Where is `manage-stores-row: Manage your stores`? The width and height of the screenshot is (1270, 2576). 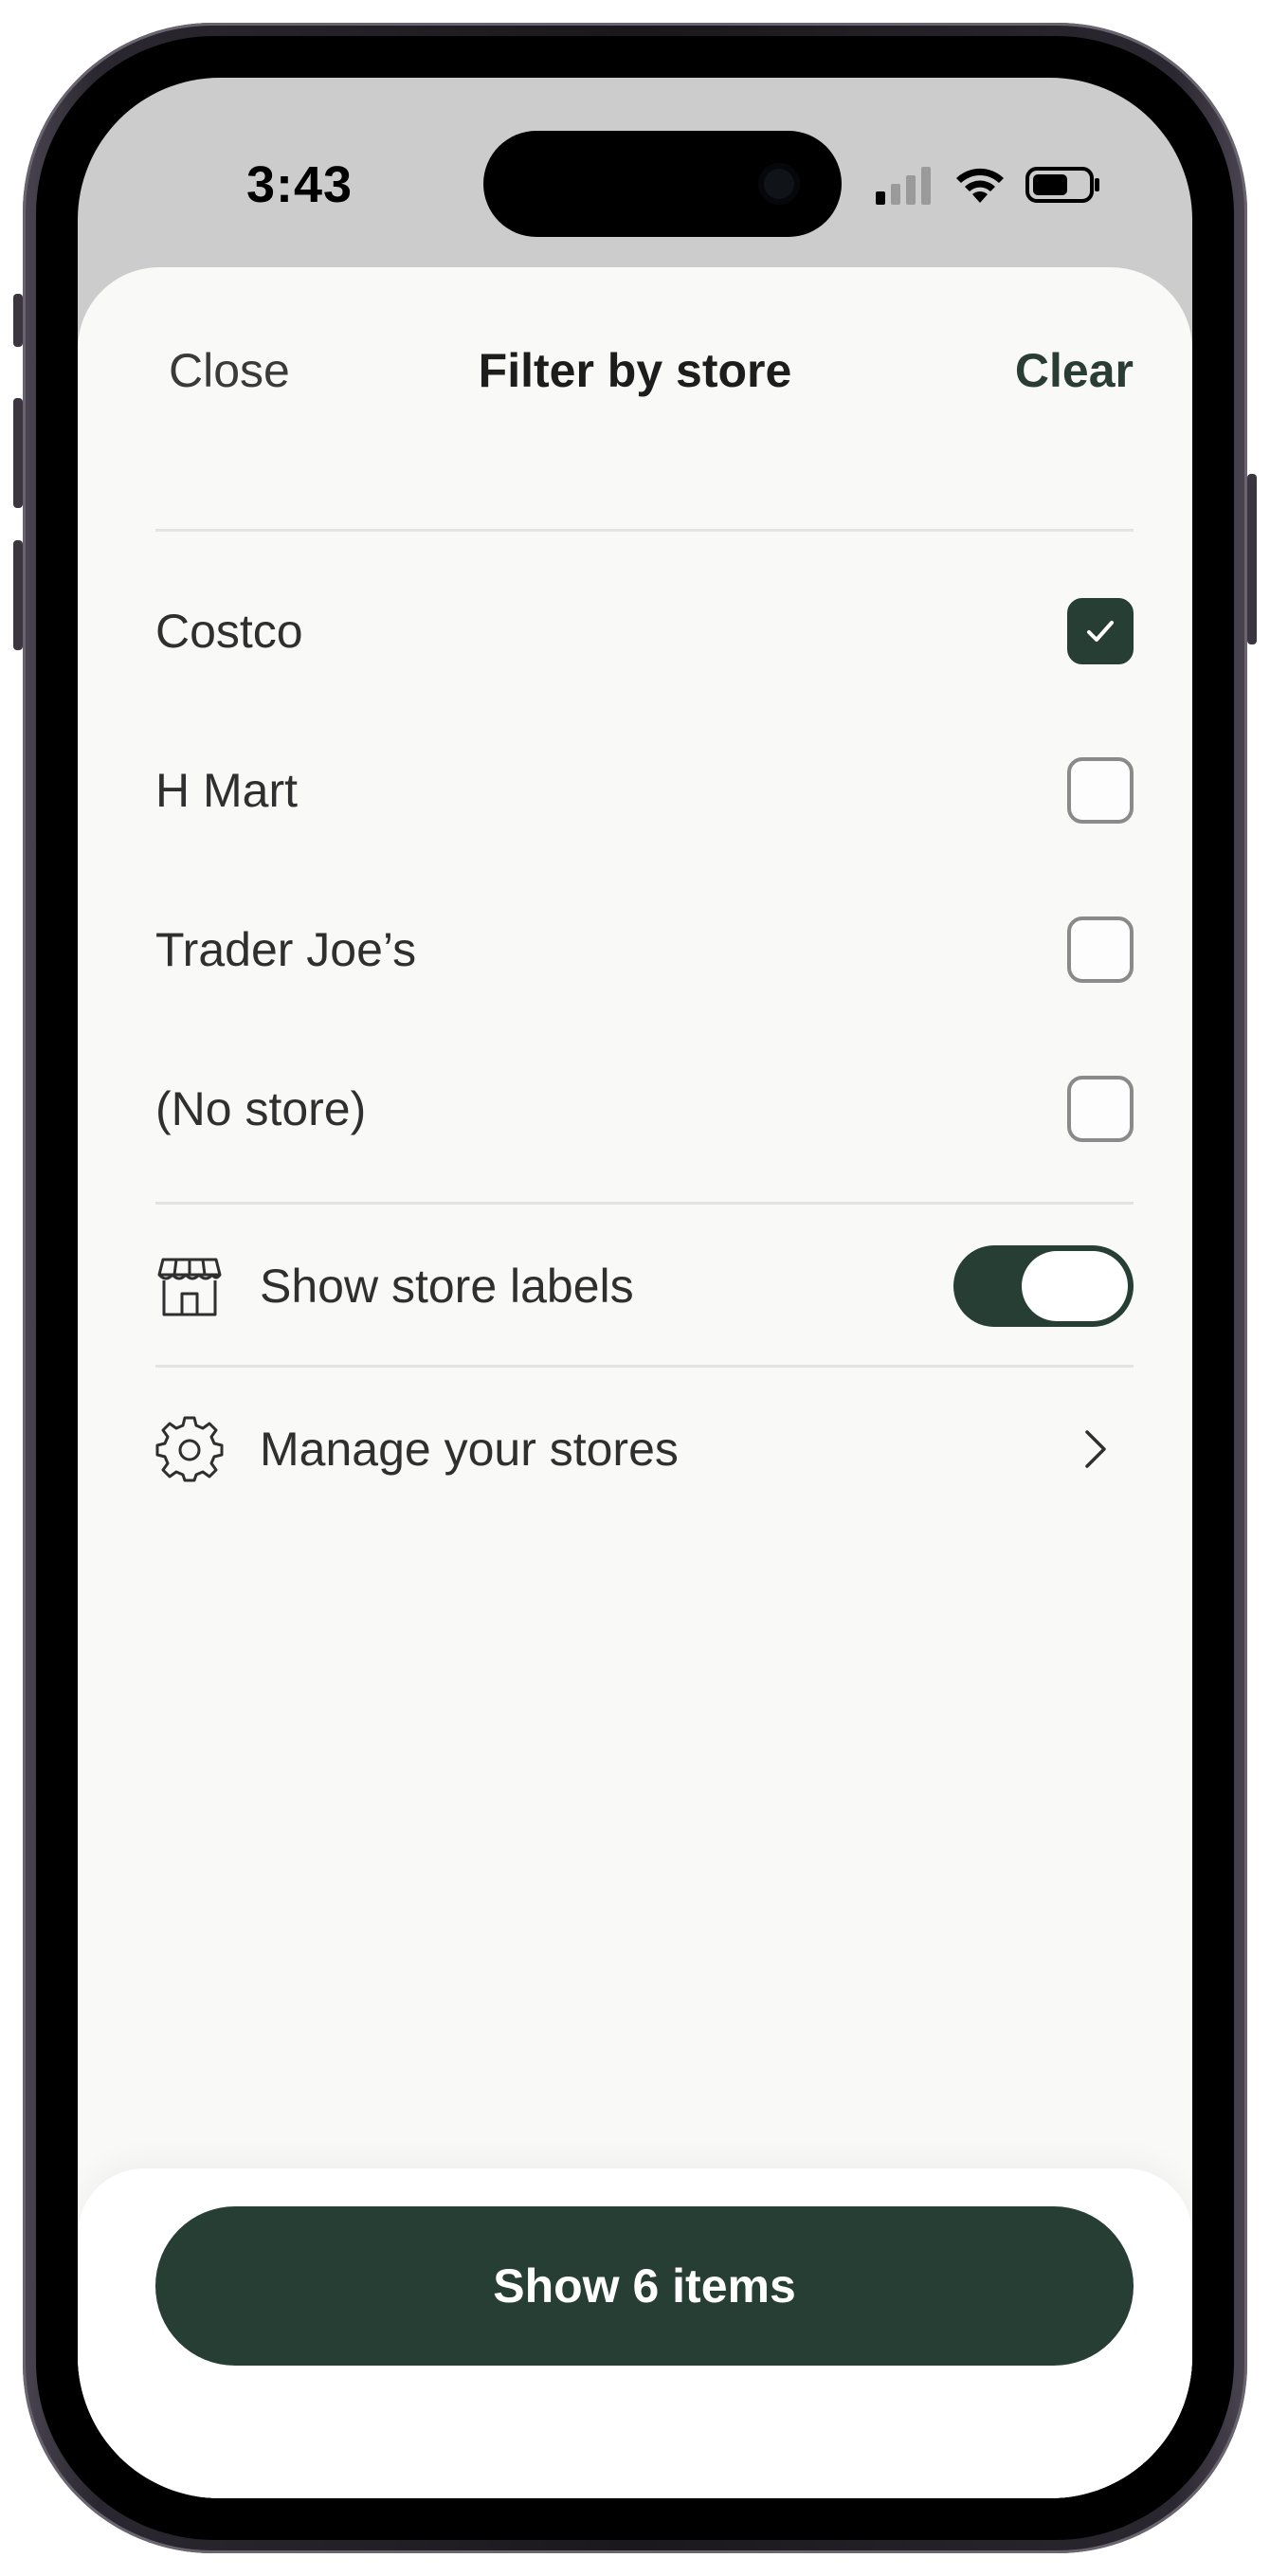 manage-stores-row: Manage your stores is located at coordinates (644, 1449).